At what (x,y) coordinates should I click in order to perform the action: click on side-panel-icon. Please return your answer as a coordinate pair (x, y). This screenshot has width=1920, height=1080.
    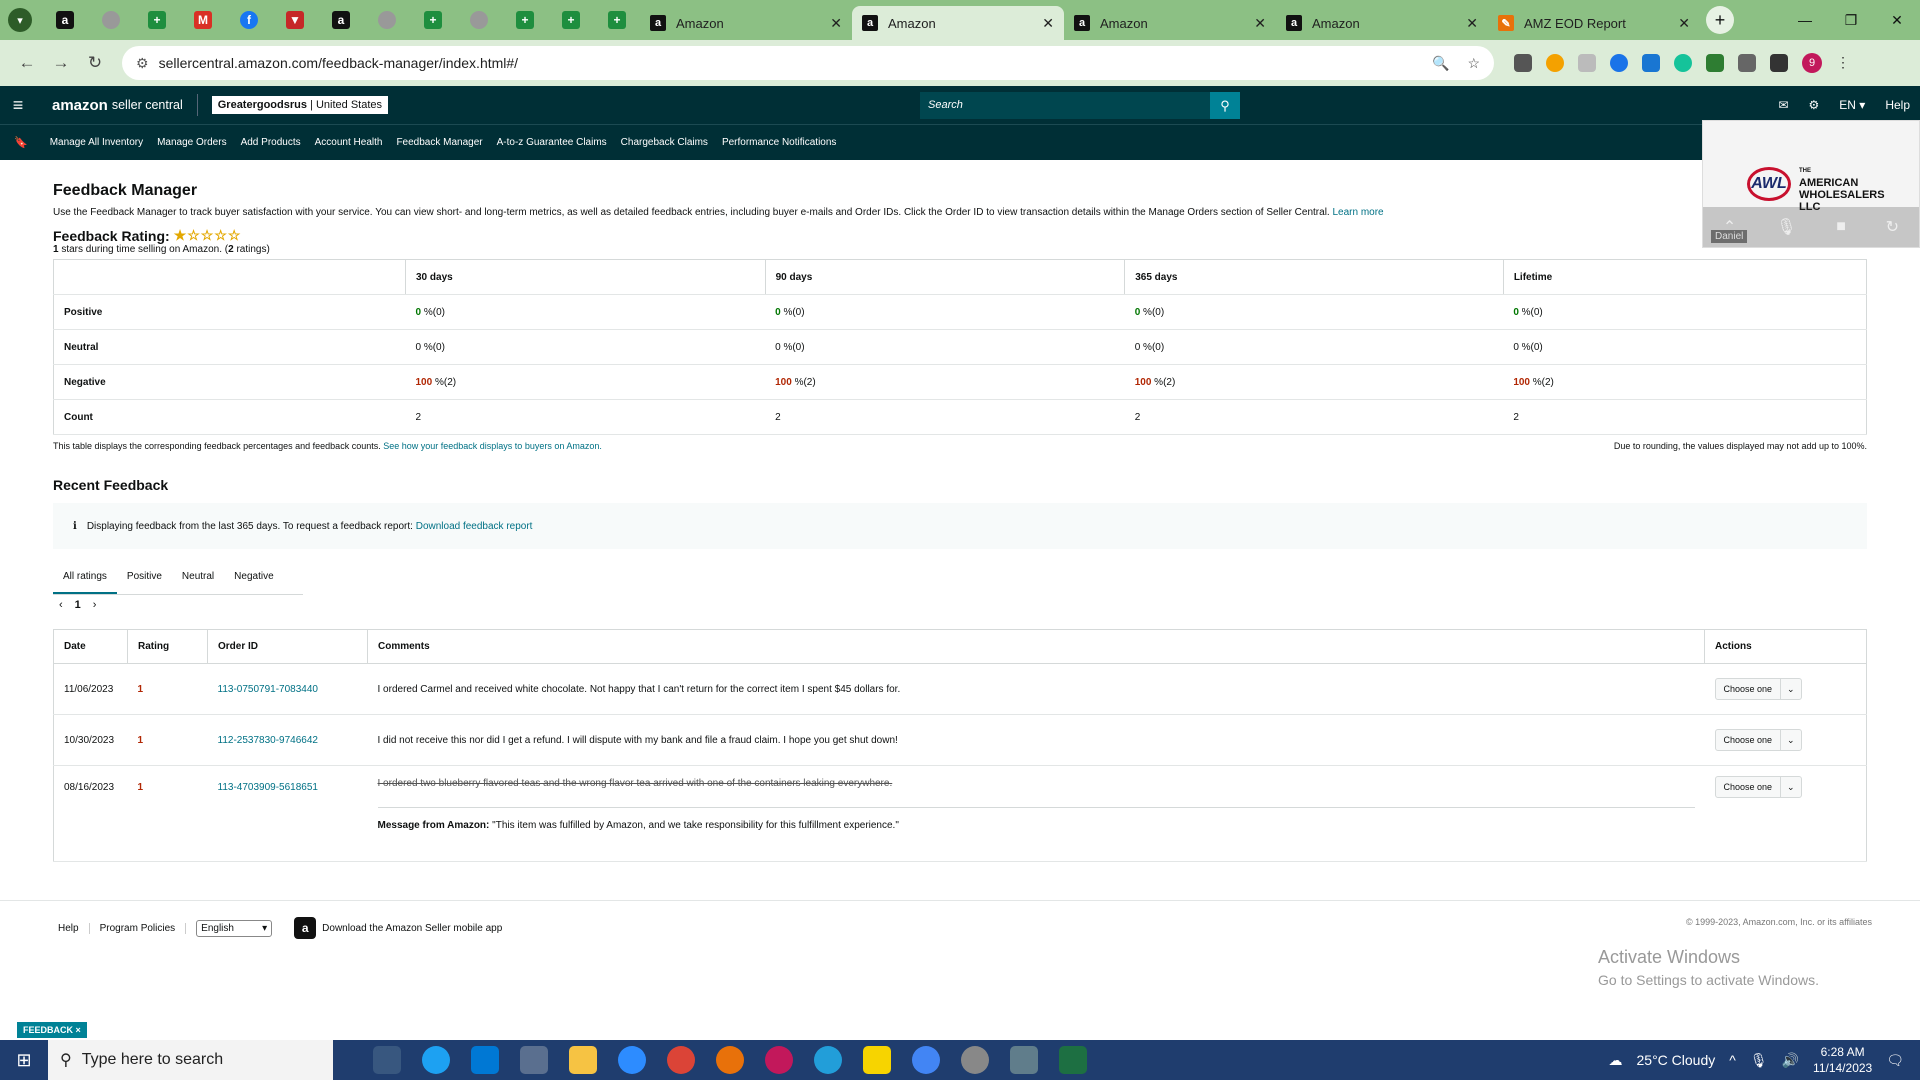
    Looking at the image, I should click on (1779, 63).